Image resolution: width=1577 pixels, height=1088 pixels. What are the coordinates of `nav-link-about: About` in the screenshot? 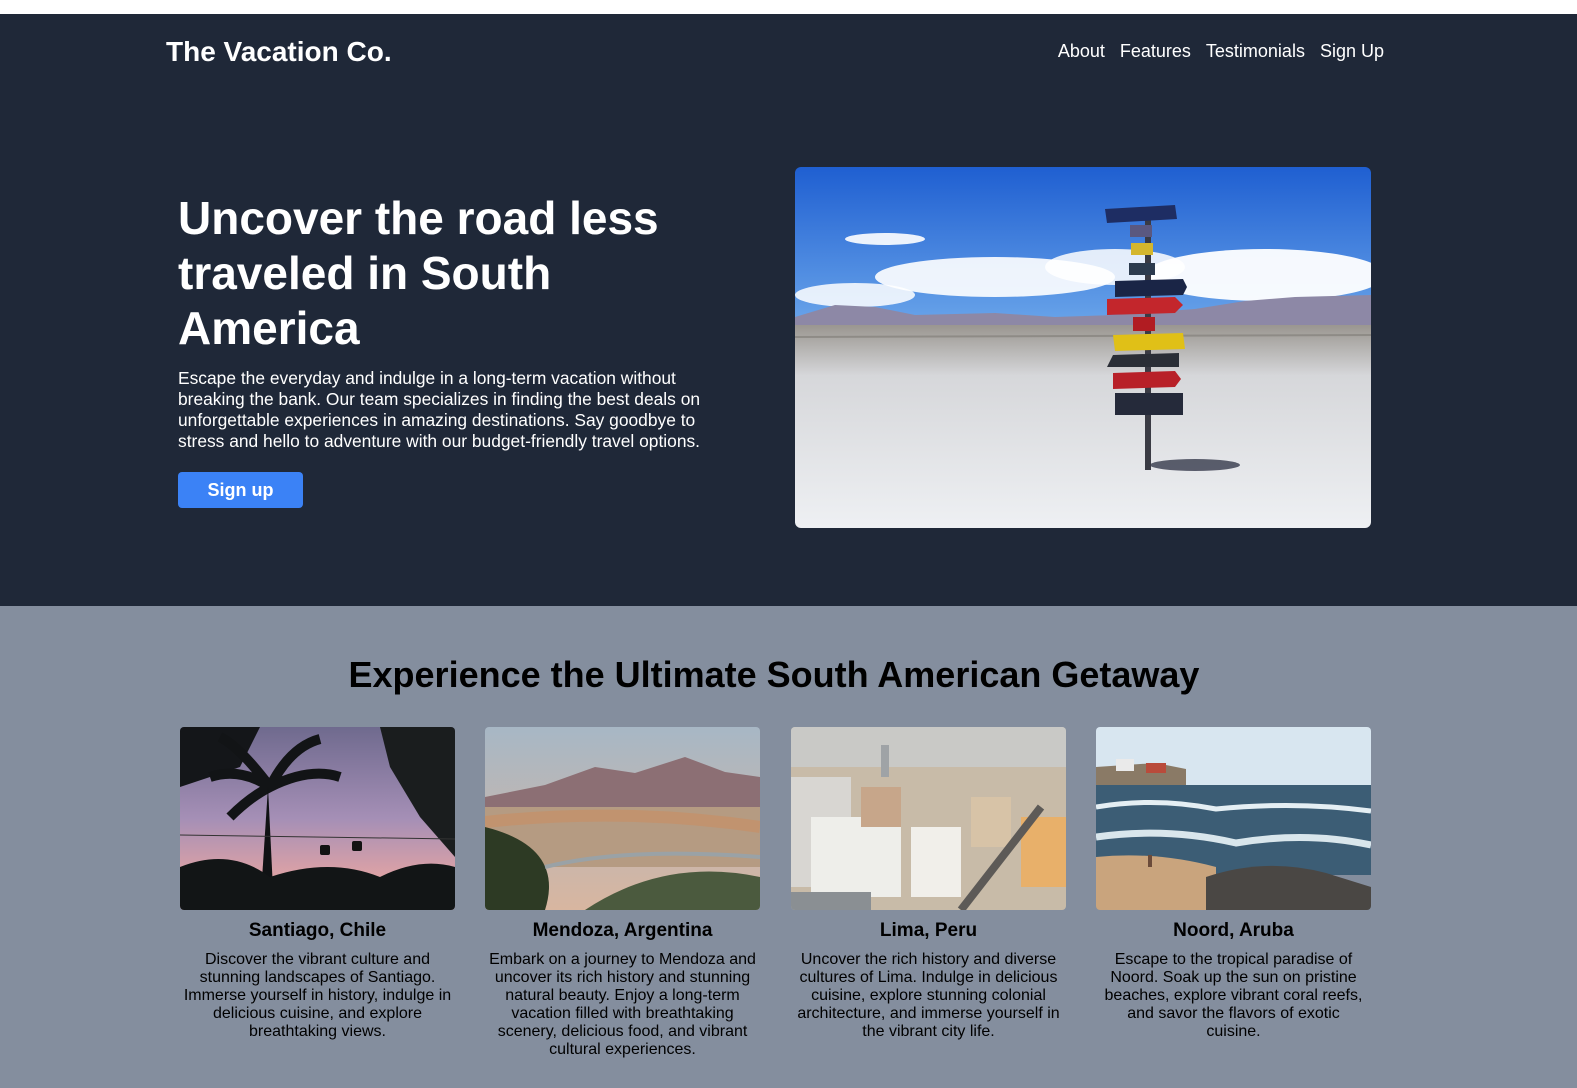 It's located at (1081, 51).